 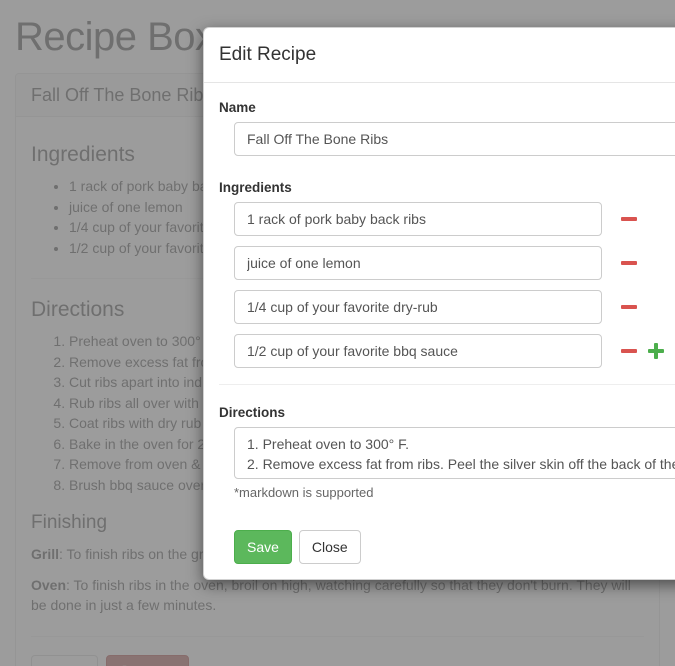 What do you see at coordinates (268, 54) in the screenshot?
I see `modal-title: Edit Recipe` at bounding box center [268, 54].